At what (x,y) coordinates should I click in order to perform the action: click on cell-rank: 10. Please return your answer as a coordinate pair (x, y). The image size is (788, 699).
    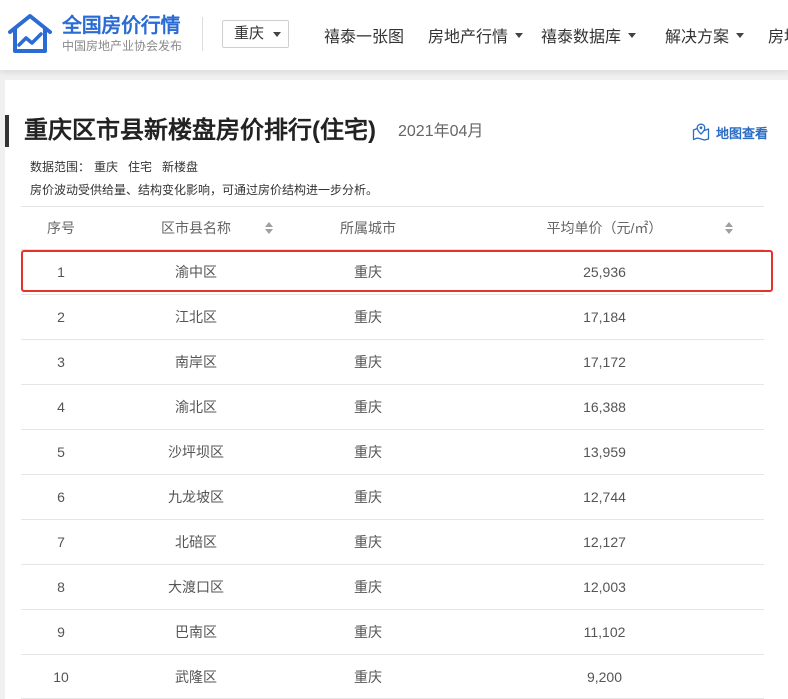
    Looking at the image, I should click on (61, 676).